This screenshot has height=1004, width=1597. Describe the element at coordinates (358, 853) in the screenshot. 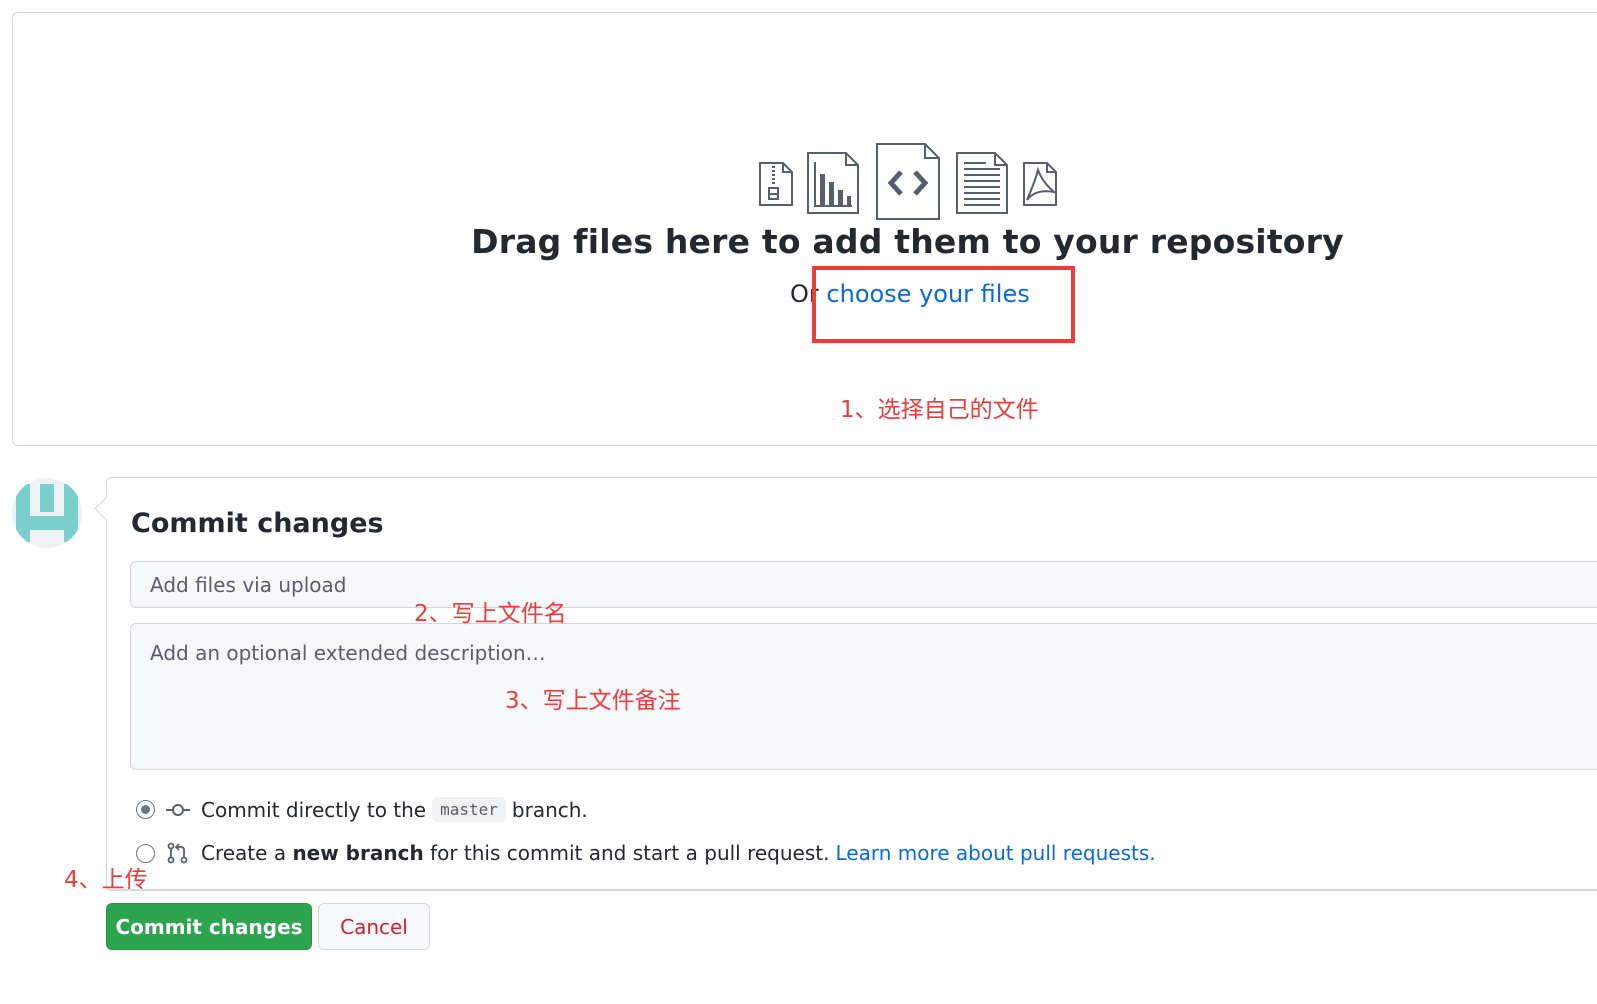

I see `option-new-text-bold: new branch` at that location.